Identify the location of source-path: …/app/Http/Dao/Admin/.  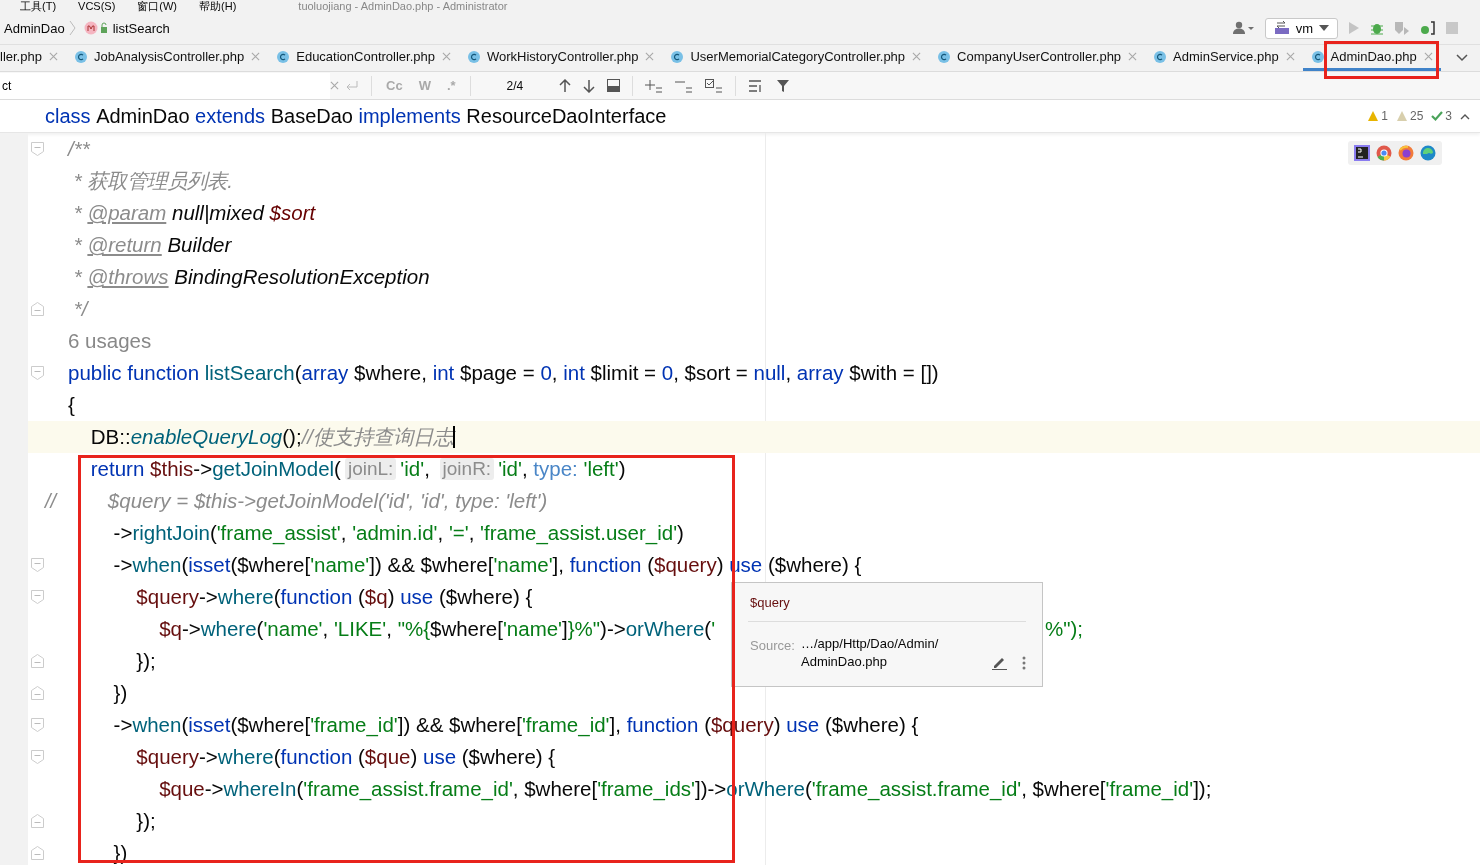
(870, 644).